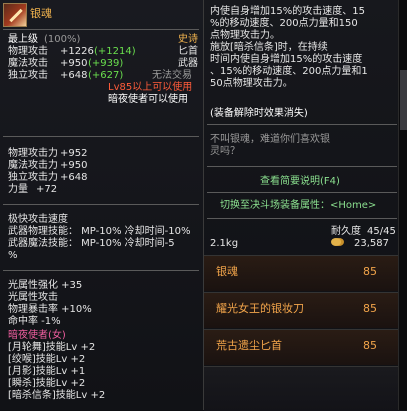 The width and height of the screenshot is (407, 411). What do you see at coordinates (251, 83) in the screenshot?
I see `desc-line: 50点物理攻击力。` at bounding box center [251, 83].